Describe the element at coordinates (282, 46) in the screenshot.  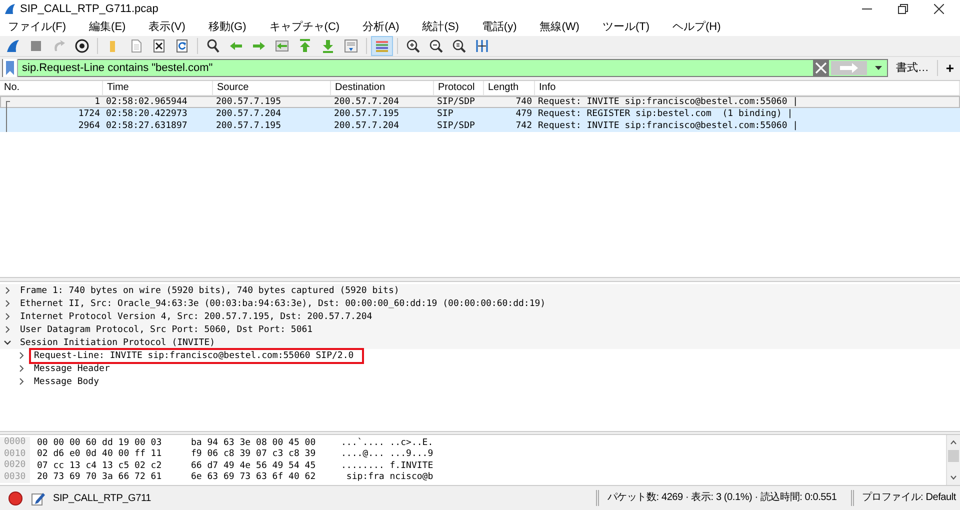
I see `go-to-packet-icon` at that location.